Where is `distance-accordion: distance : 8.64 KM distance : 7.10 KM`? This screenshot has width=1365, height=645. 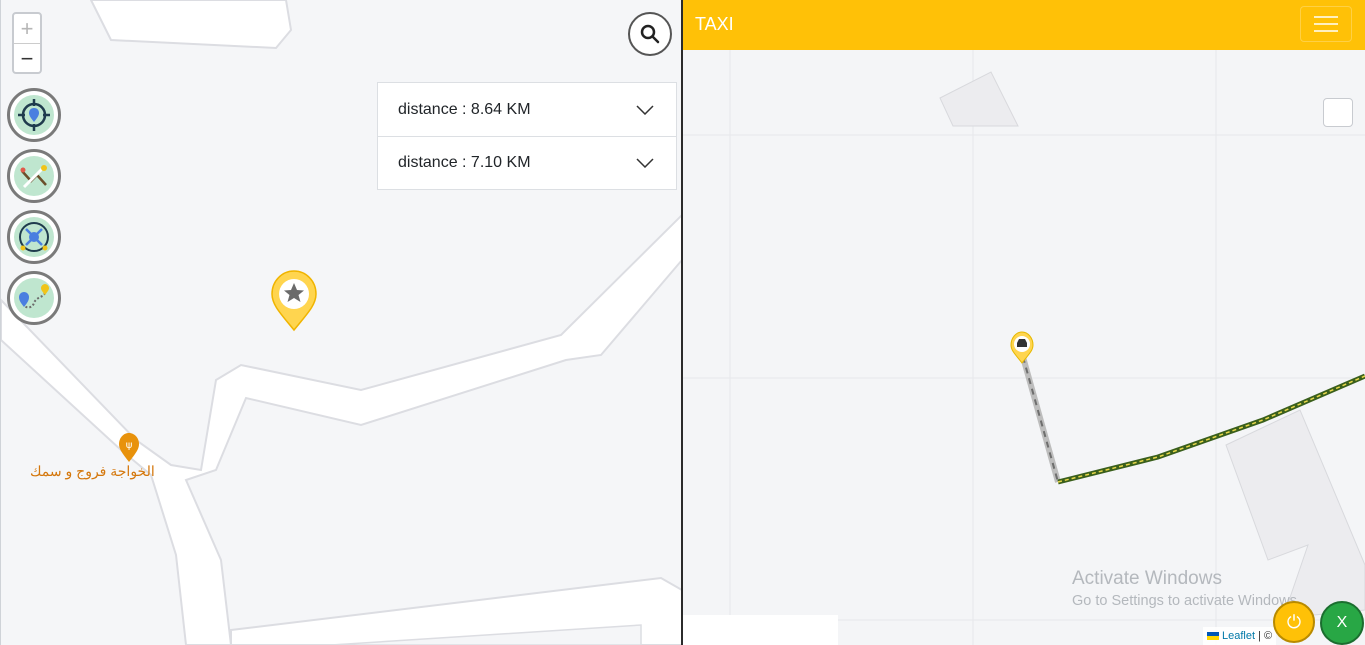 distance-accordion: distance : 8.64 KM distance : 7.10 KM is located at coordinates (527, 136).